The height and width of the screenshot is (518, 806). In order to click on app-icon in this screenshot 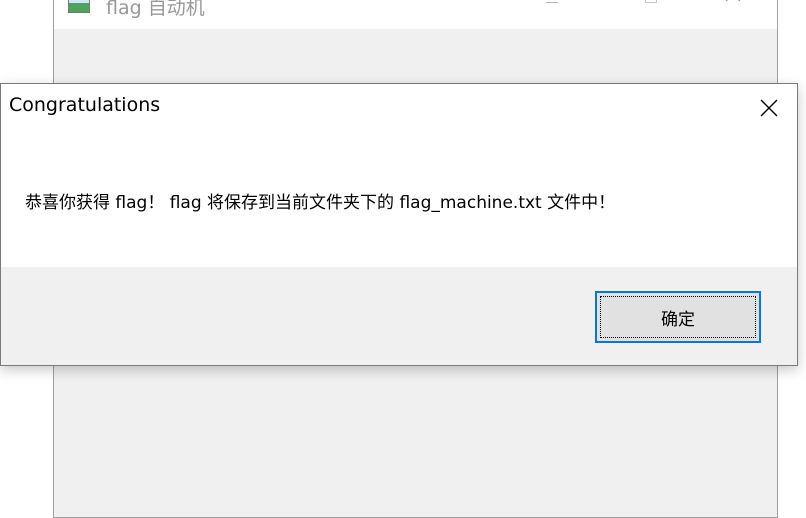, I will do `click(79, 6)`.